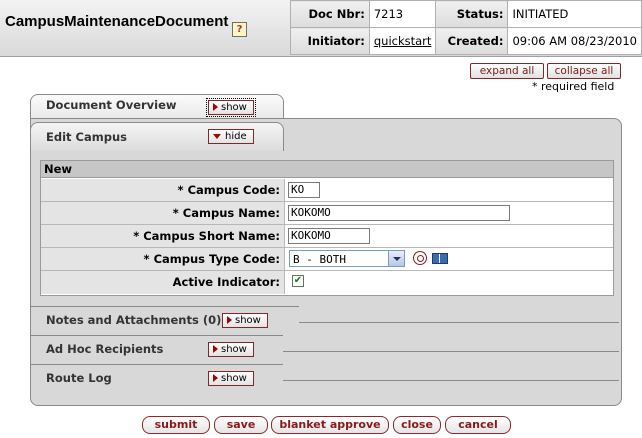  Describe the element at coordinates (574, 14) in the screenshot. I see `status-value: INITIATED` at that location.